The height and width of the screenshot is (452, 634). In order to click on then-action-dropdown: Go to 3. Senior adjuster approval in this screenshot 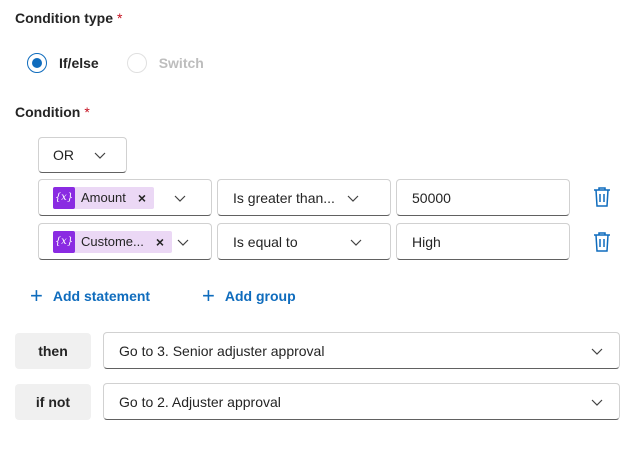, I will do `click(361, 350)`.